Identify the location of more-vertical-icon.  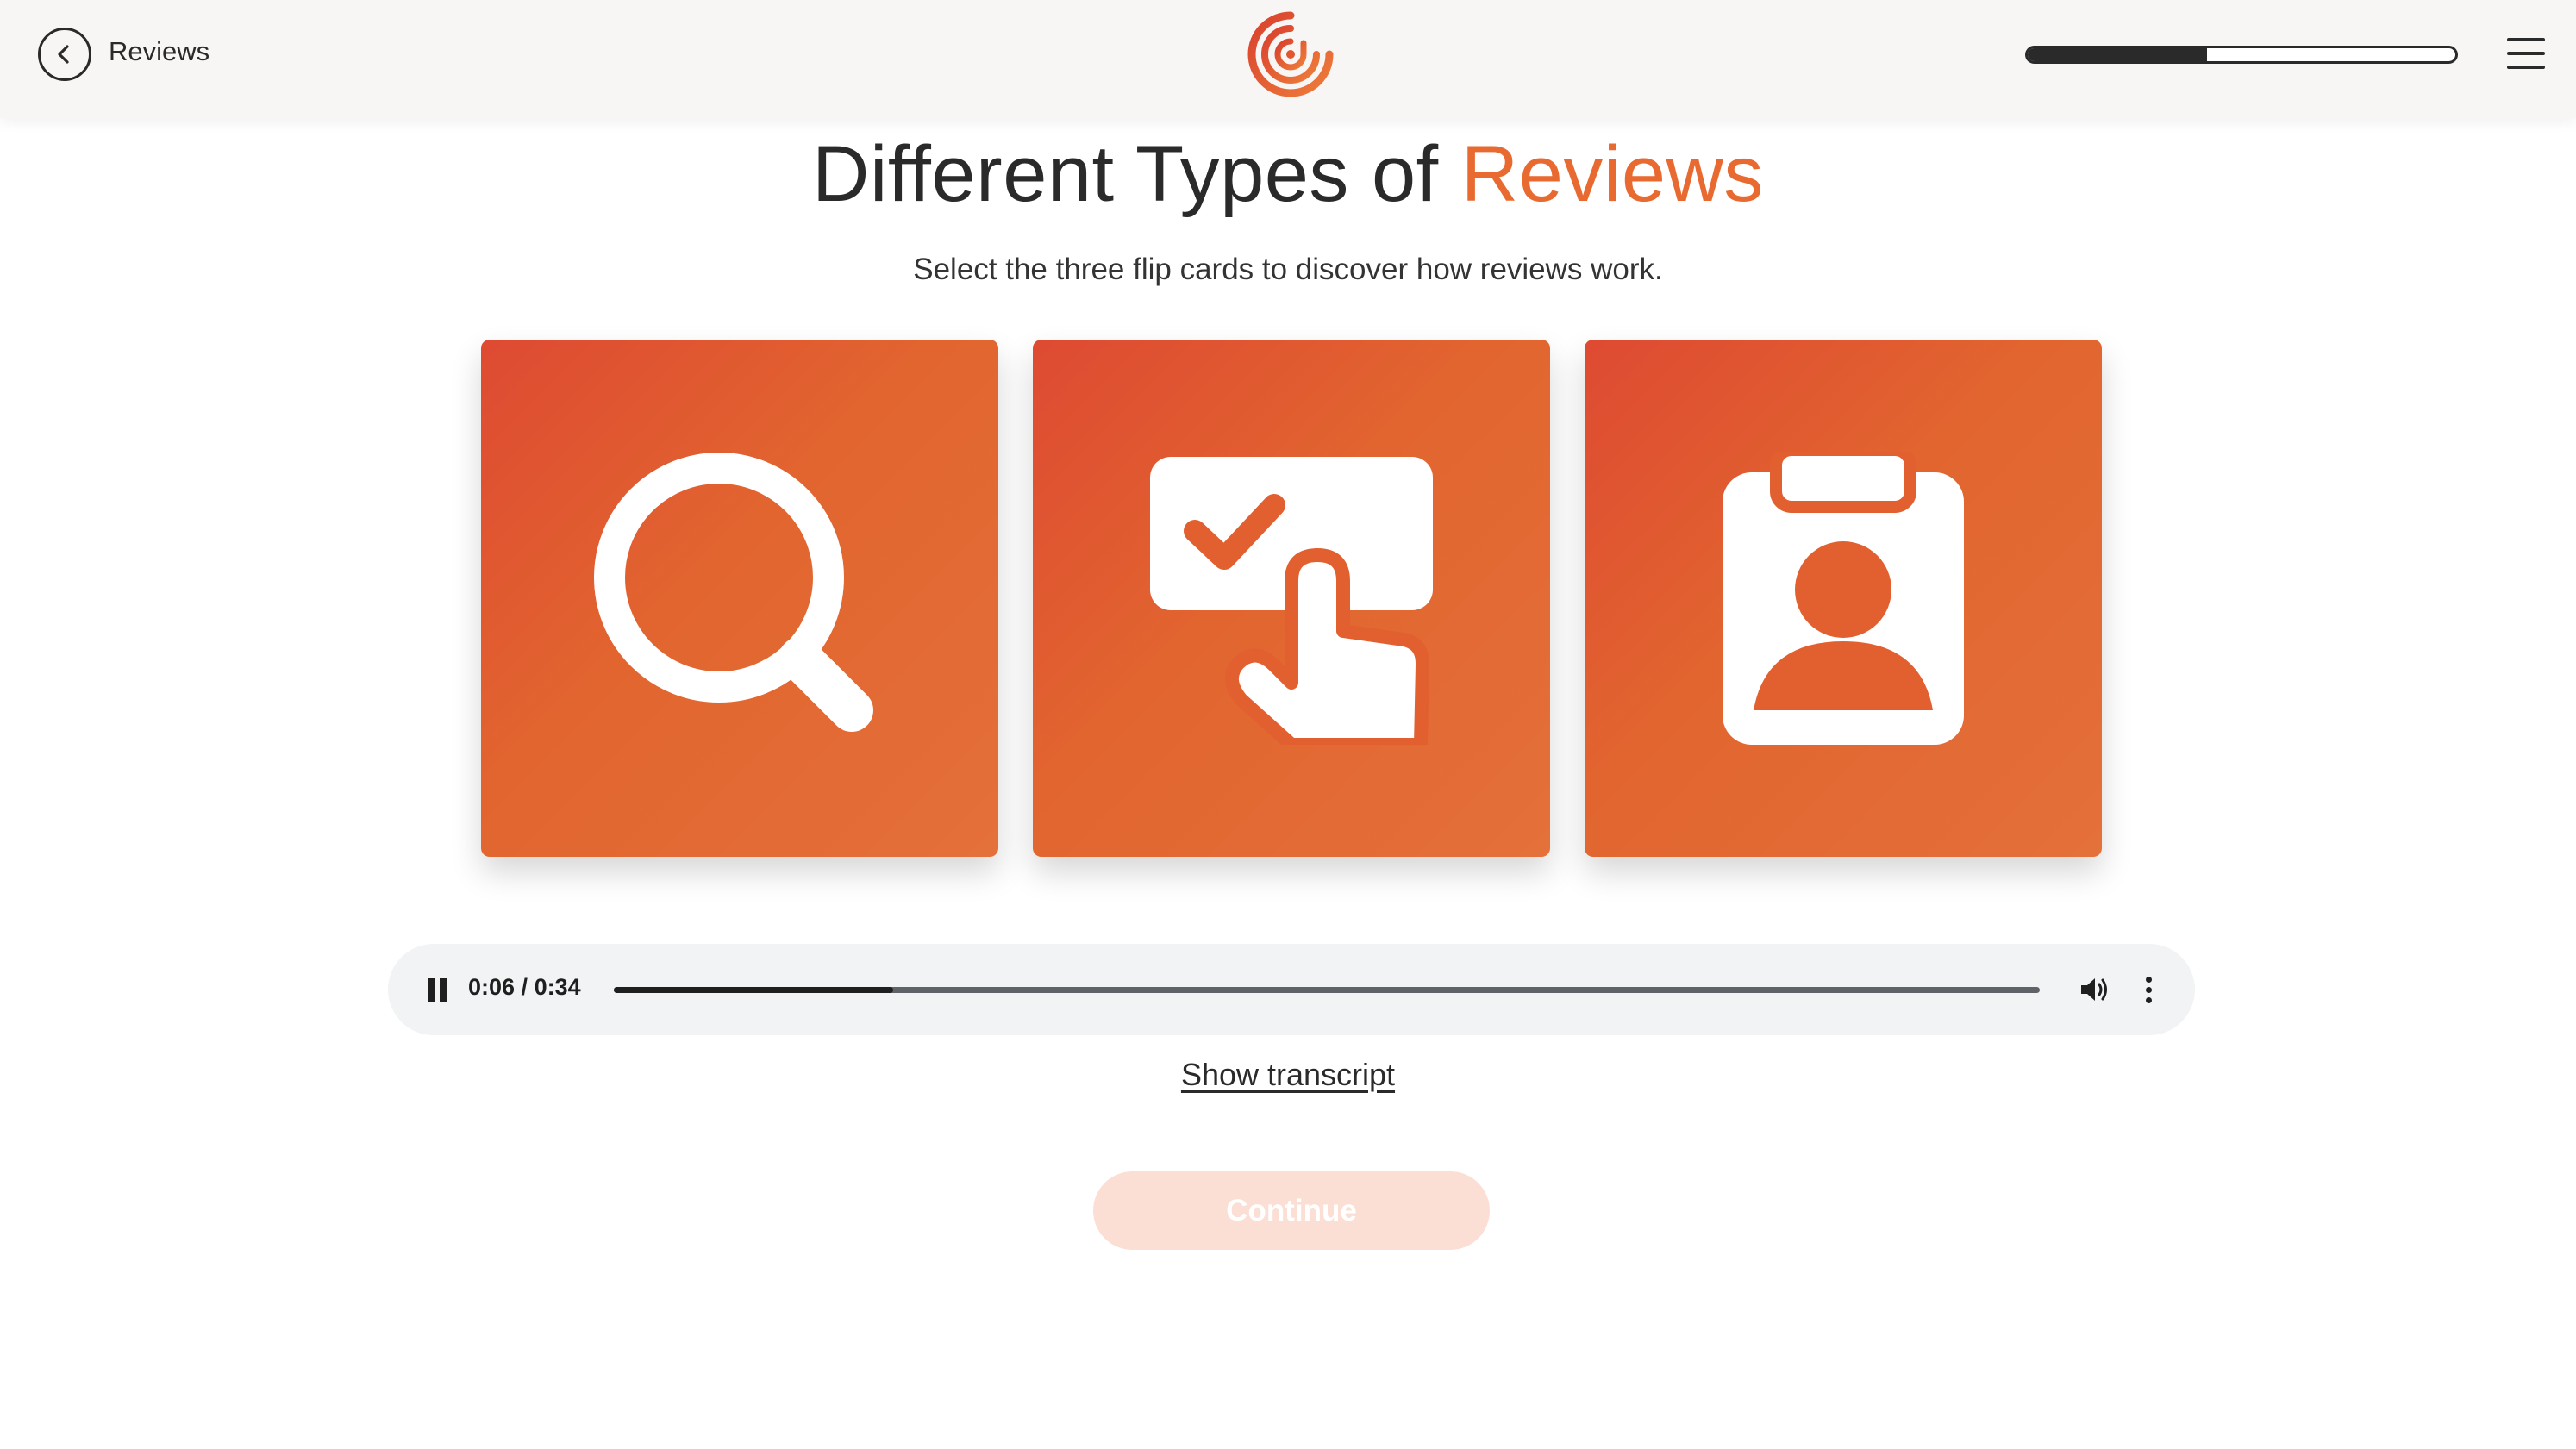
(2149, 980).